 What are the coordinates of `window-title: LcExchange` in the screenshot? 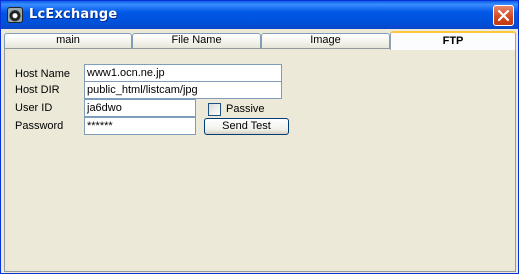 It's located at (73, 14).